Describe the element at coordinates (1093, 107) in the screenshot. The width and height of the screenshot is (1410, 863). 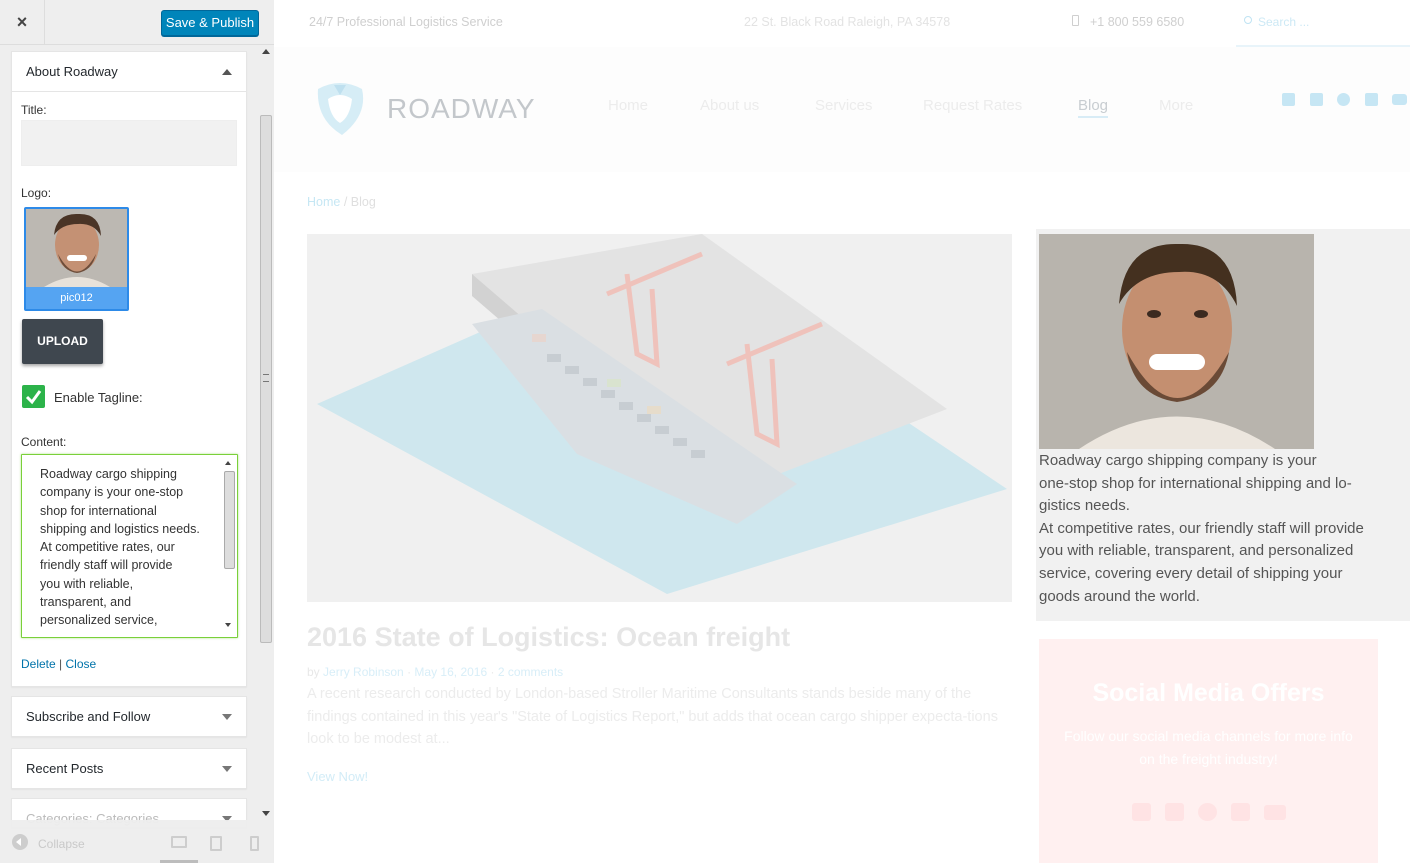
I see `nav-blog: Blog` at that location.